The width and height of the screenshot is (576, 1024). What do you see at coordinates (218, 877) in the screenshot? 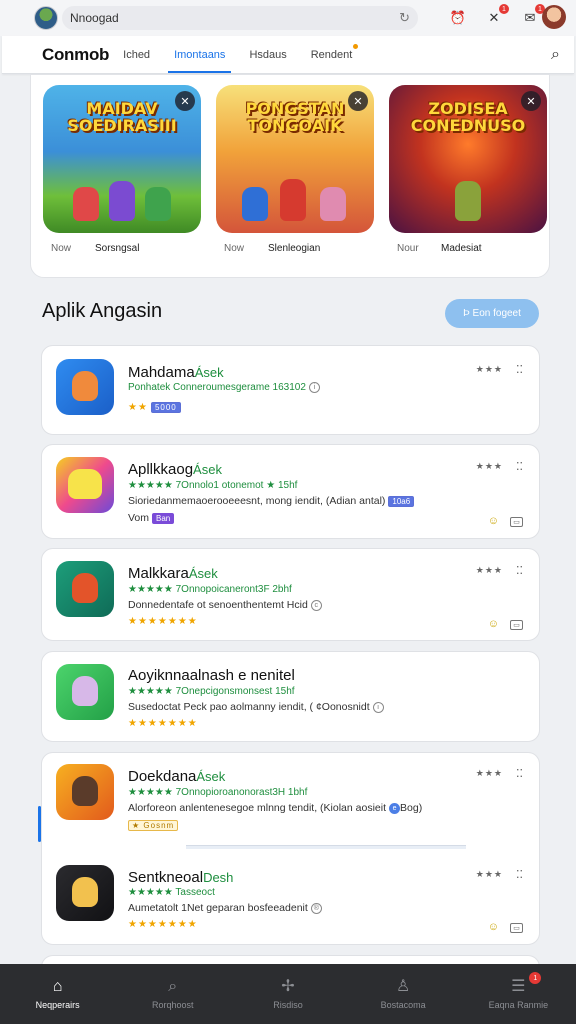
I see `app-tag: Desh` at bounding box center [218, 877].